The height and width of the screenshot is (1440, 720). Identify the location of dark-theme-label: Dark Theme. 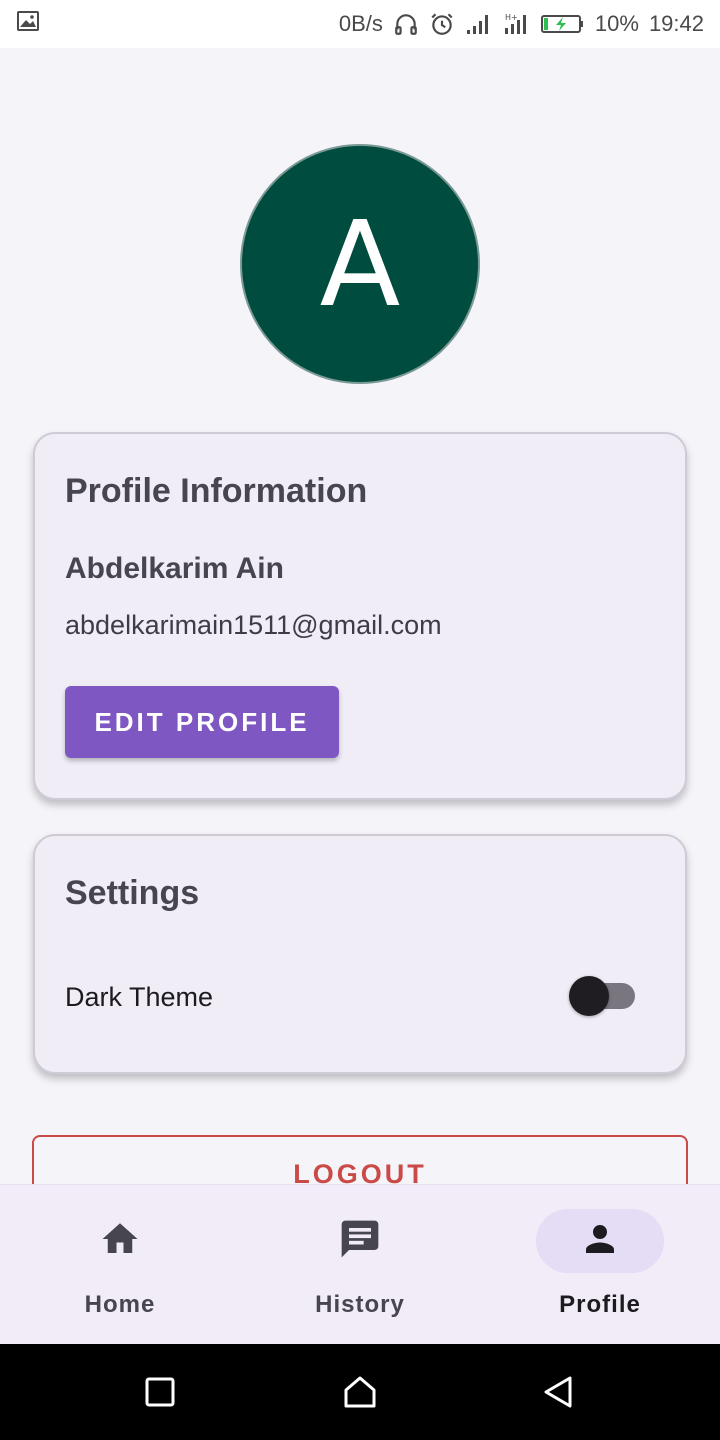
(139, 997).